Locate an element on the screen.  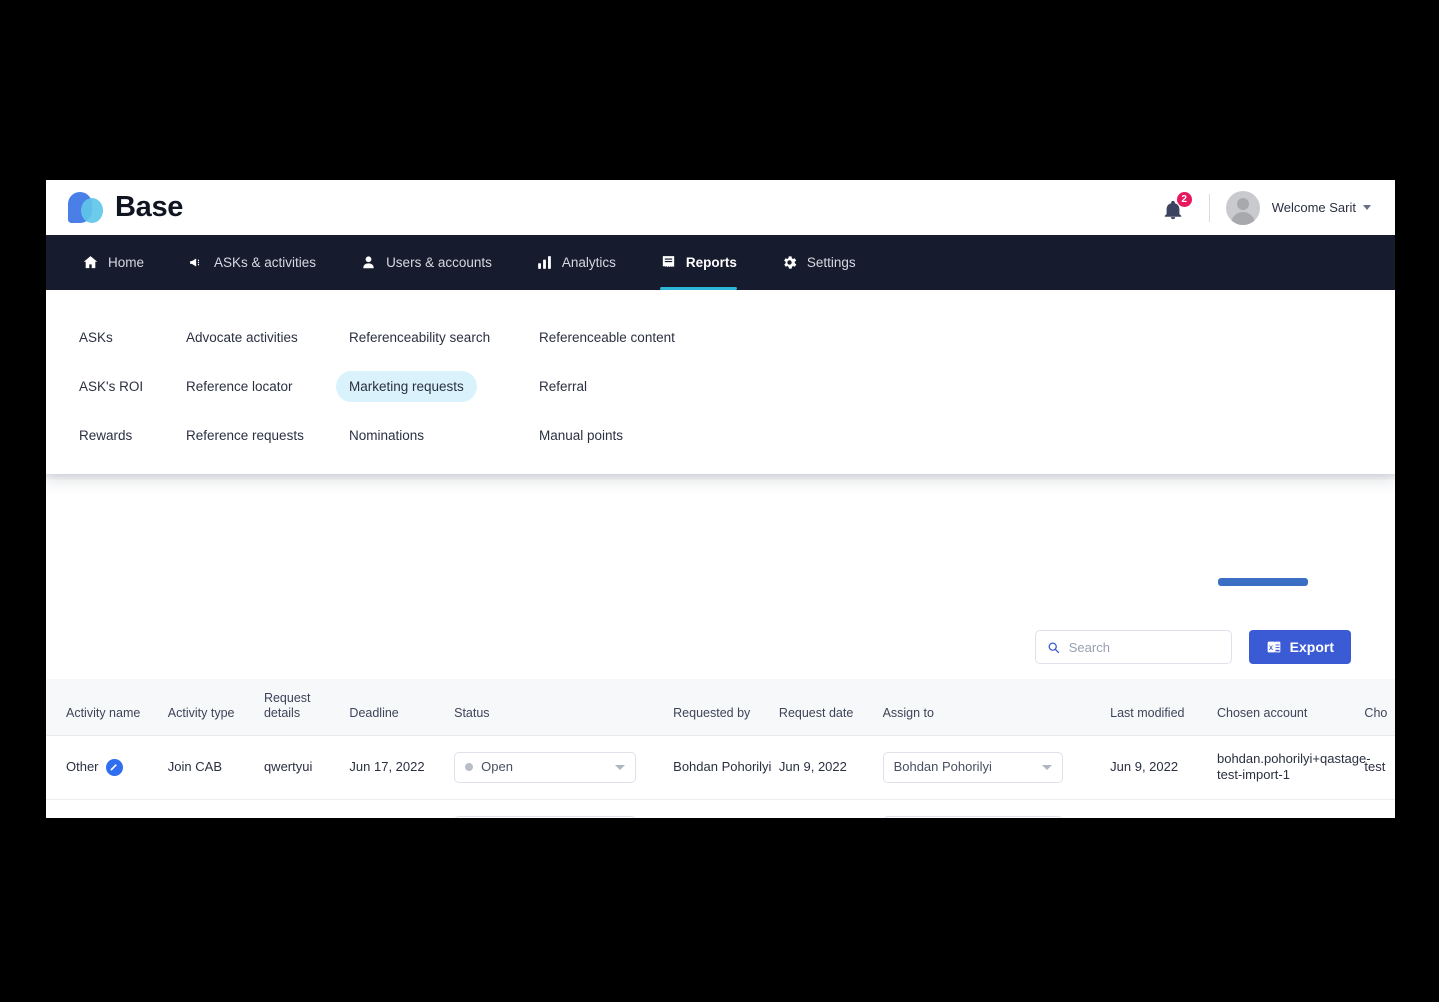
column-header-requested-by: Requested by is located at coordinates (726, 707).